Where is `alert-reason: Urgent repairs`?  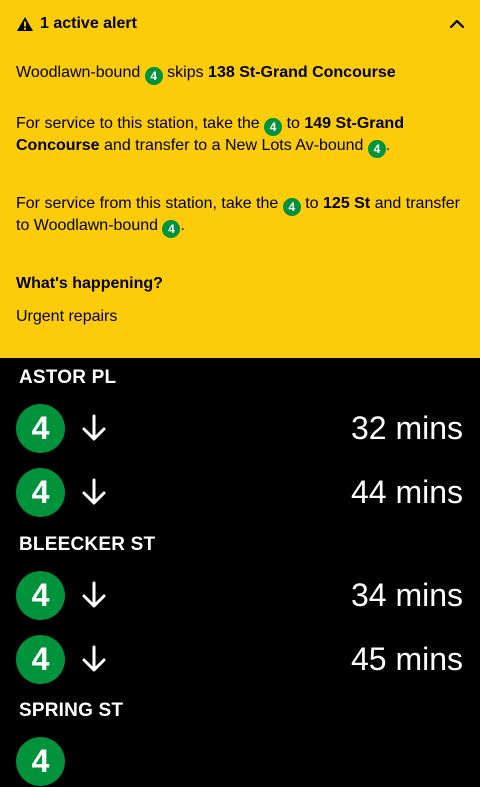
alert-reason: Urgent repairs is located at coordinates (67, 316).